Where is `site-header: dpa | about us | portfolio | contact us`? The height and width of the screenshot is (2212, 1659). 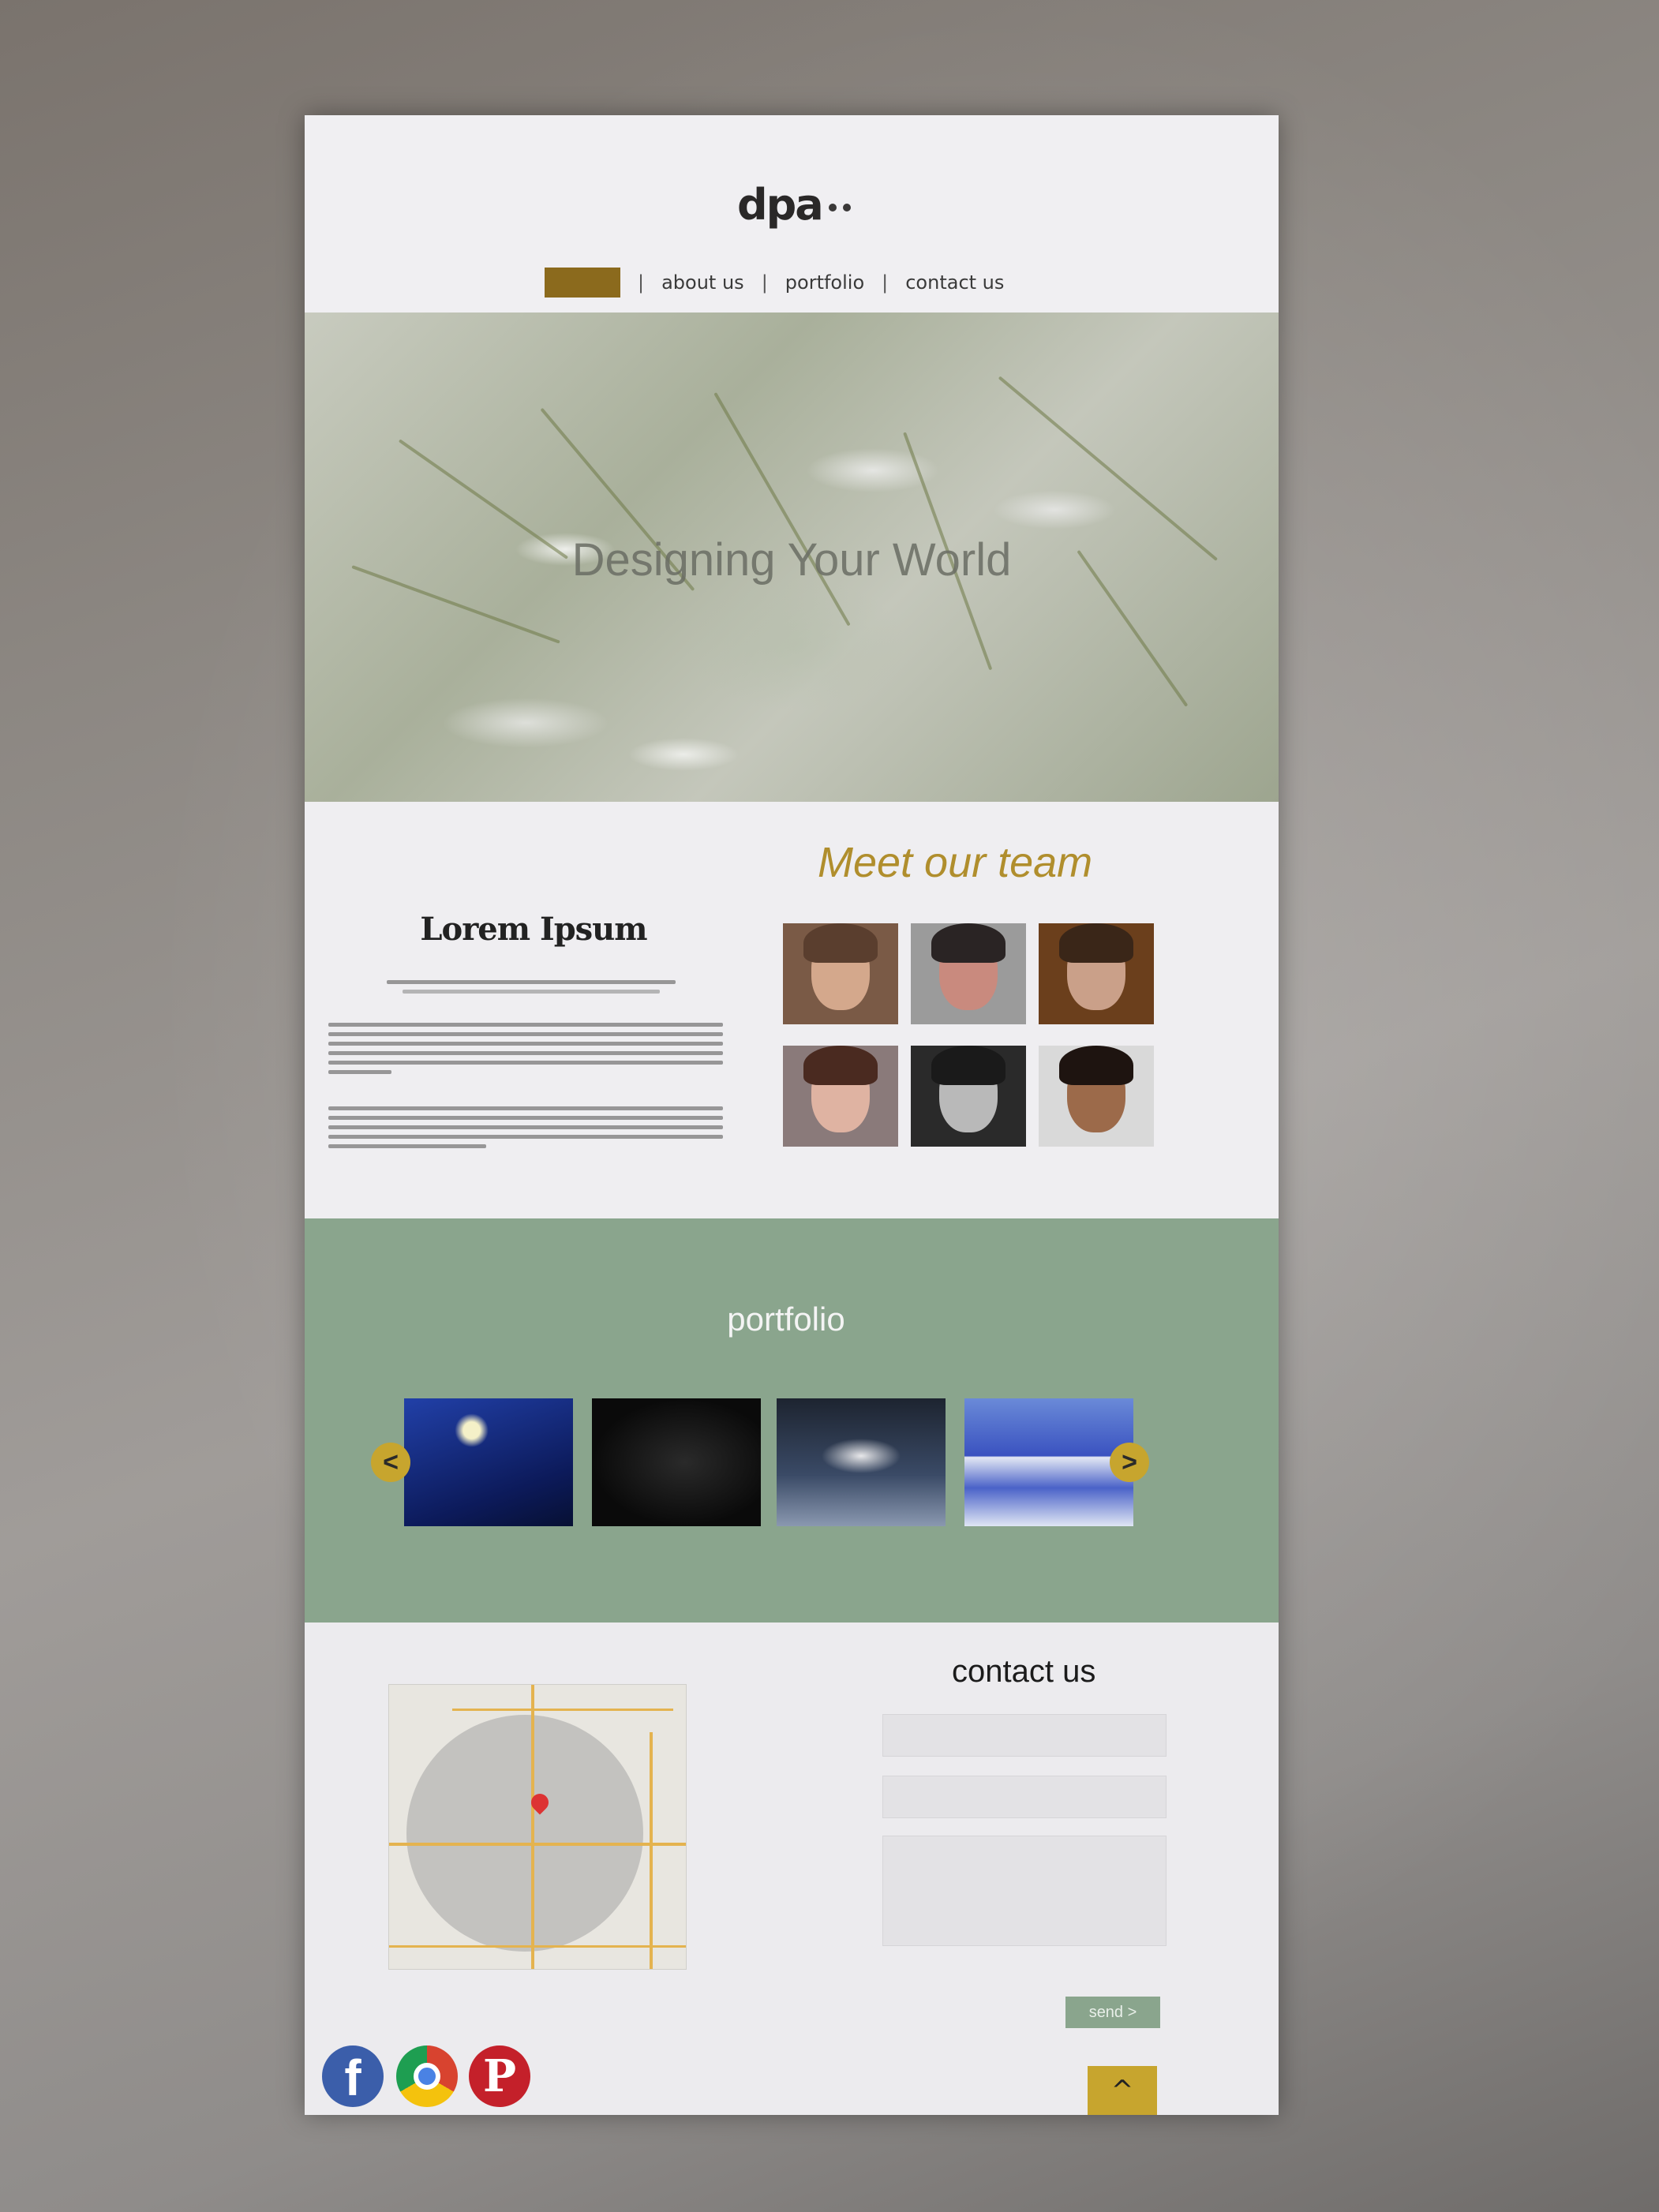 site-header: dpa | about us | portfolio | contact us is located at coordinates (792, 214).